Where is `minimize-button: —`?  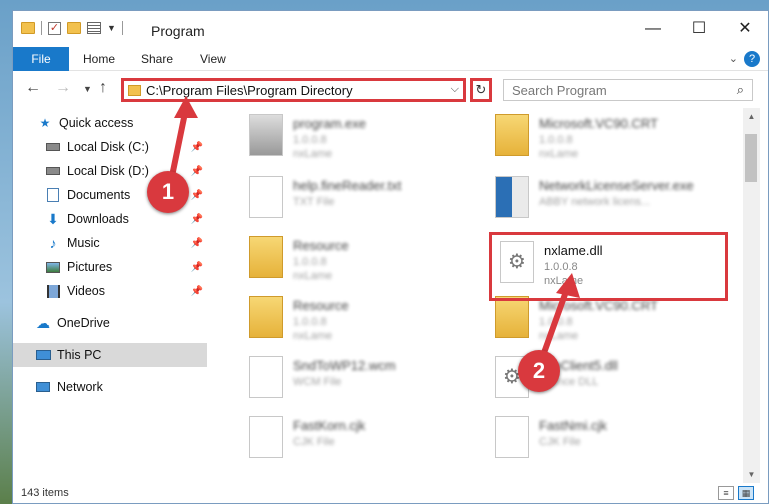
minimize-button: — is located at coordinates (653, 29).